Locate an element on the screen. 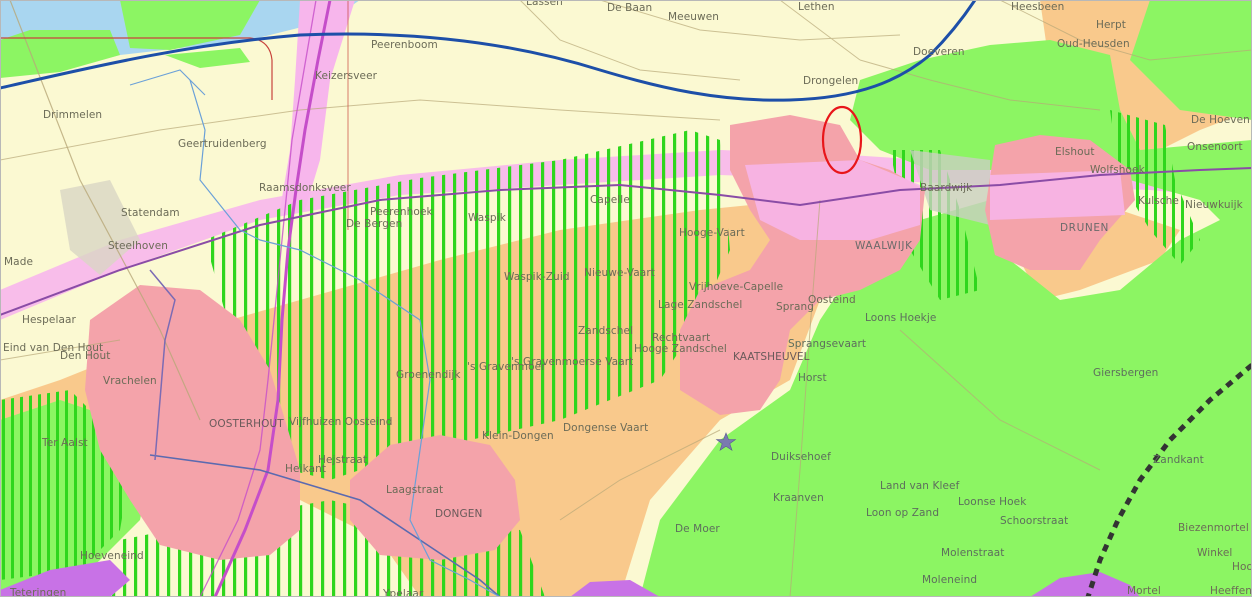 The width and height of the screenshot is (1252, 597). label-den-hout: Den Hout is located at coordinates (85, 356).